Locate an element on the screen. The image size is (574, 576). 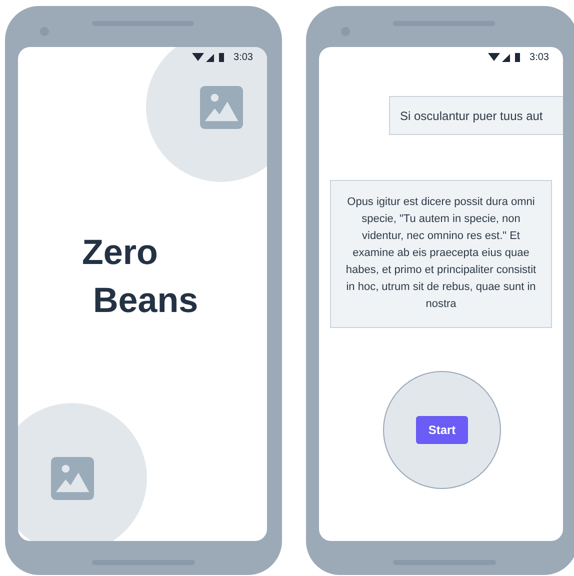
app-title: Zero is located at coordinates (120, 253).